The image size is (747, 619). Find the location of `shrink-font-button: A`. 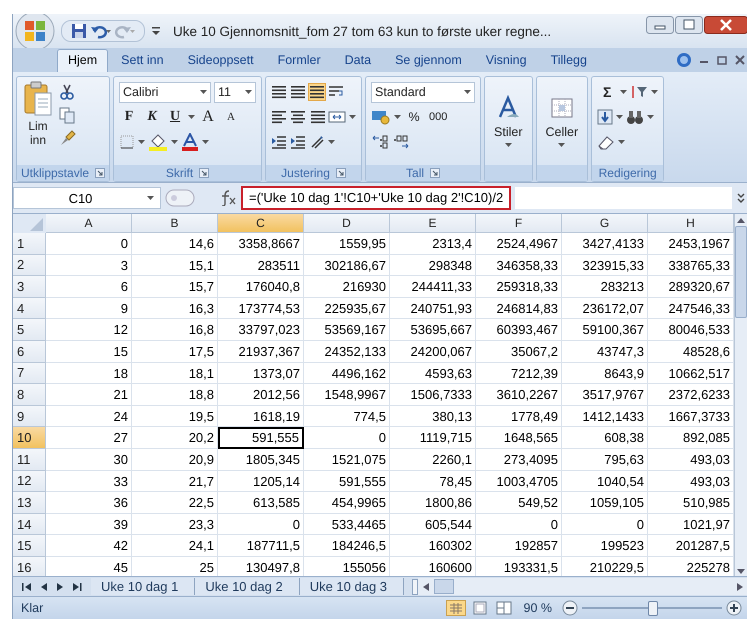

shrink-font-button: A is located at coordinates (231, 117).